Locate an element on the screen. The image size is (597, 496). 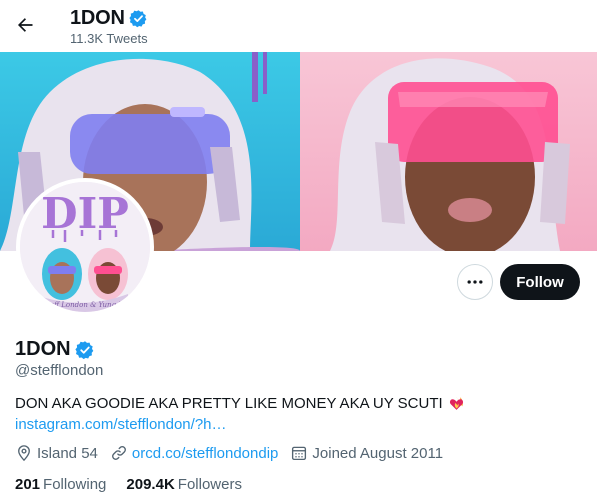
website-item: orcd.co/stefflondondip is located at coordinates (194, 453).